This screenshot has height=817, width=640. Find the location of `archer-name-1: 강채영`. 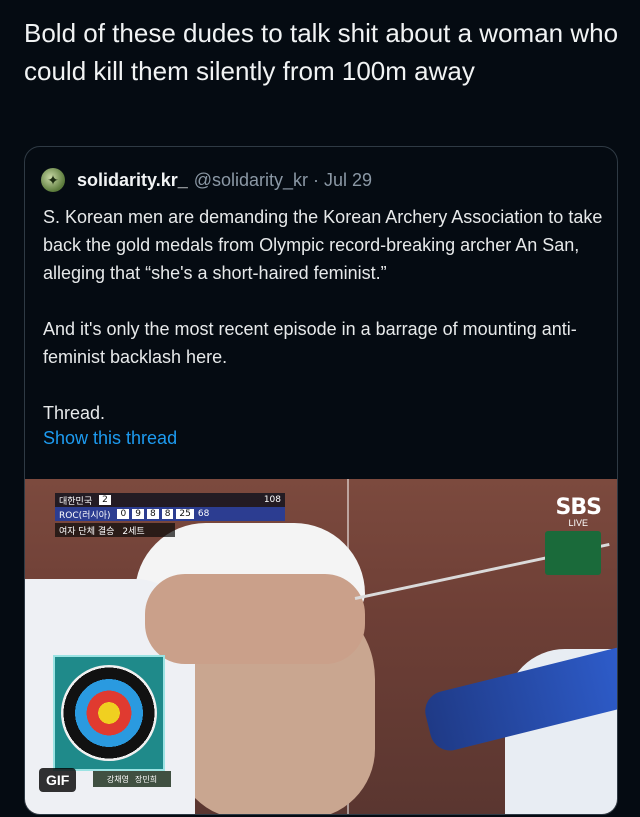

archer-name-1: 강채영 is located at coordinates (117, 779).